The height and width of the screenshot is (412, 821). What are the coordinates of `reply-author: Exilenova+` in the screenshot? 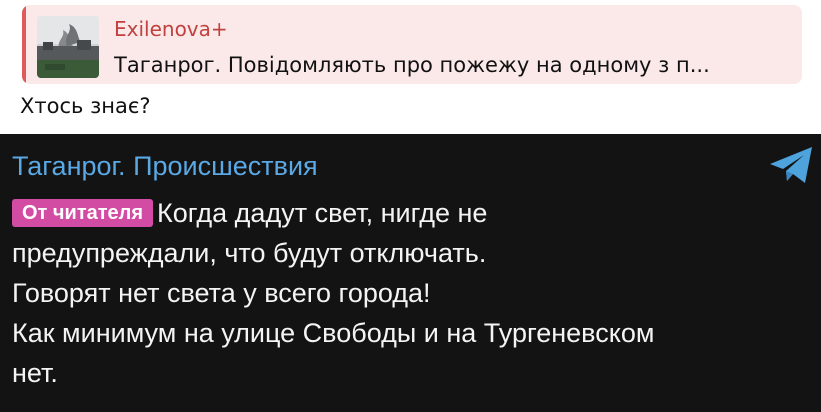 It's located at (171, 29).